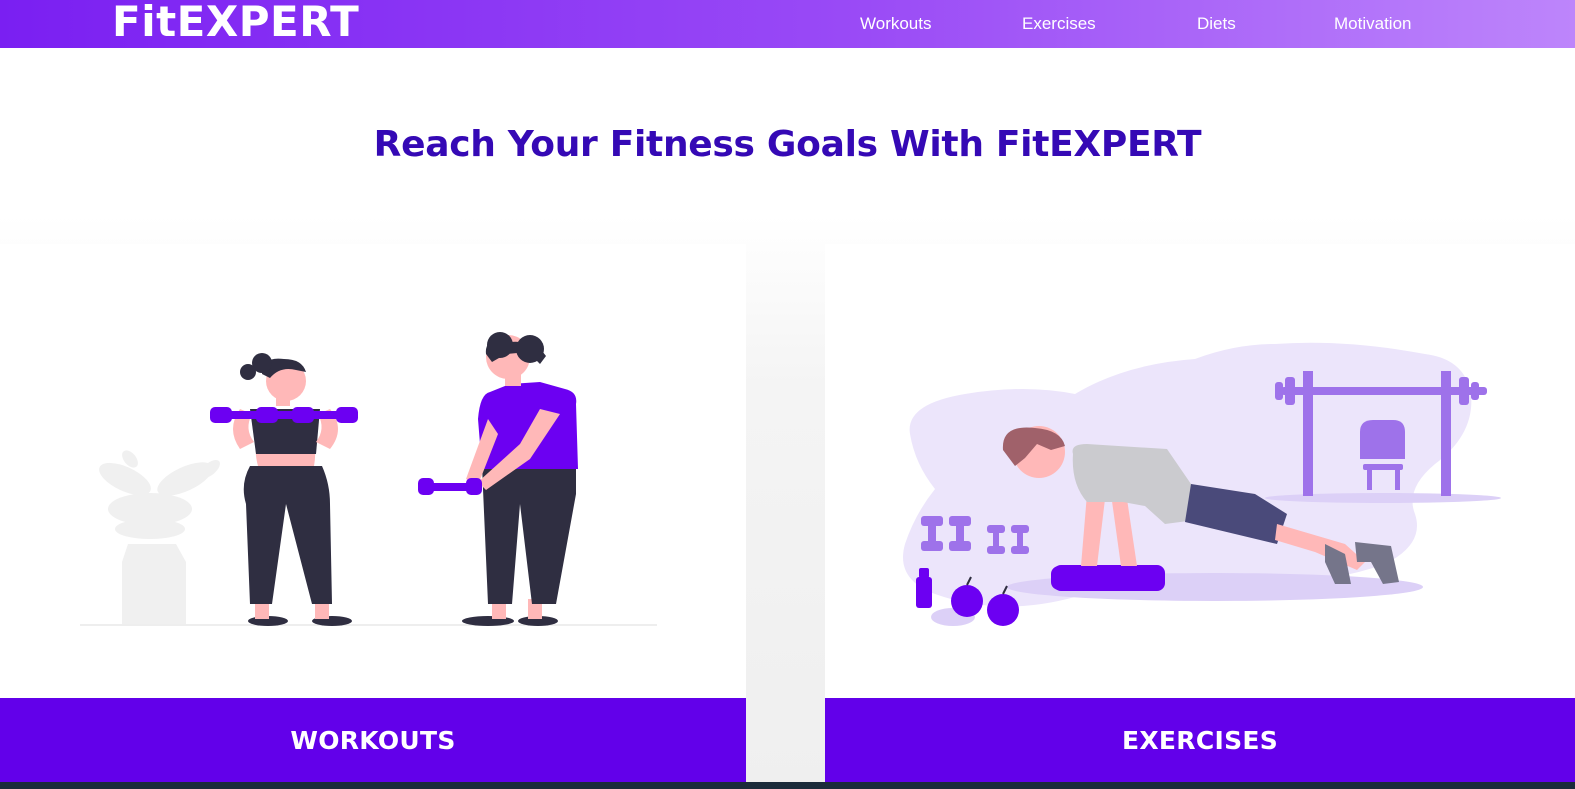 The width and height of the screenshot is (1575, 789). I want to click on workouts-illustration, so click(368, 479).